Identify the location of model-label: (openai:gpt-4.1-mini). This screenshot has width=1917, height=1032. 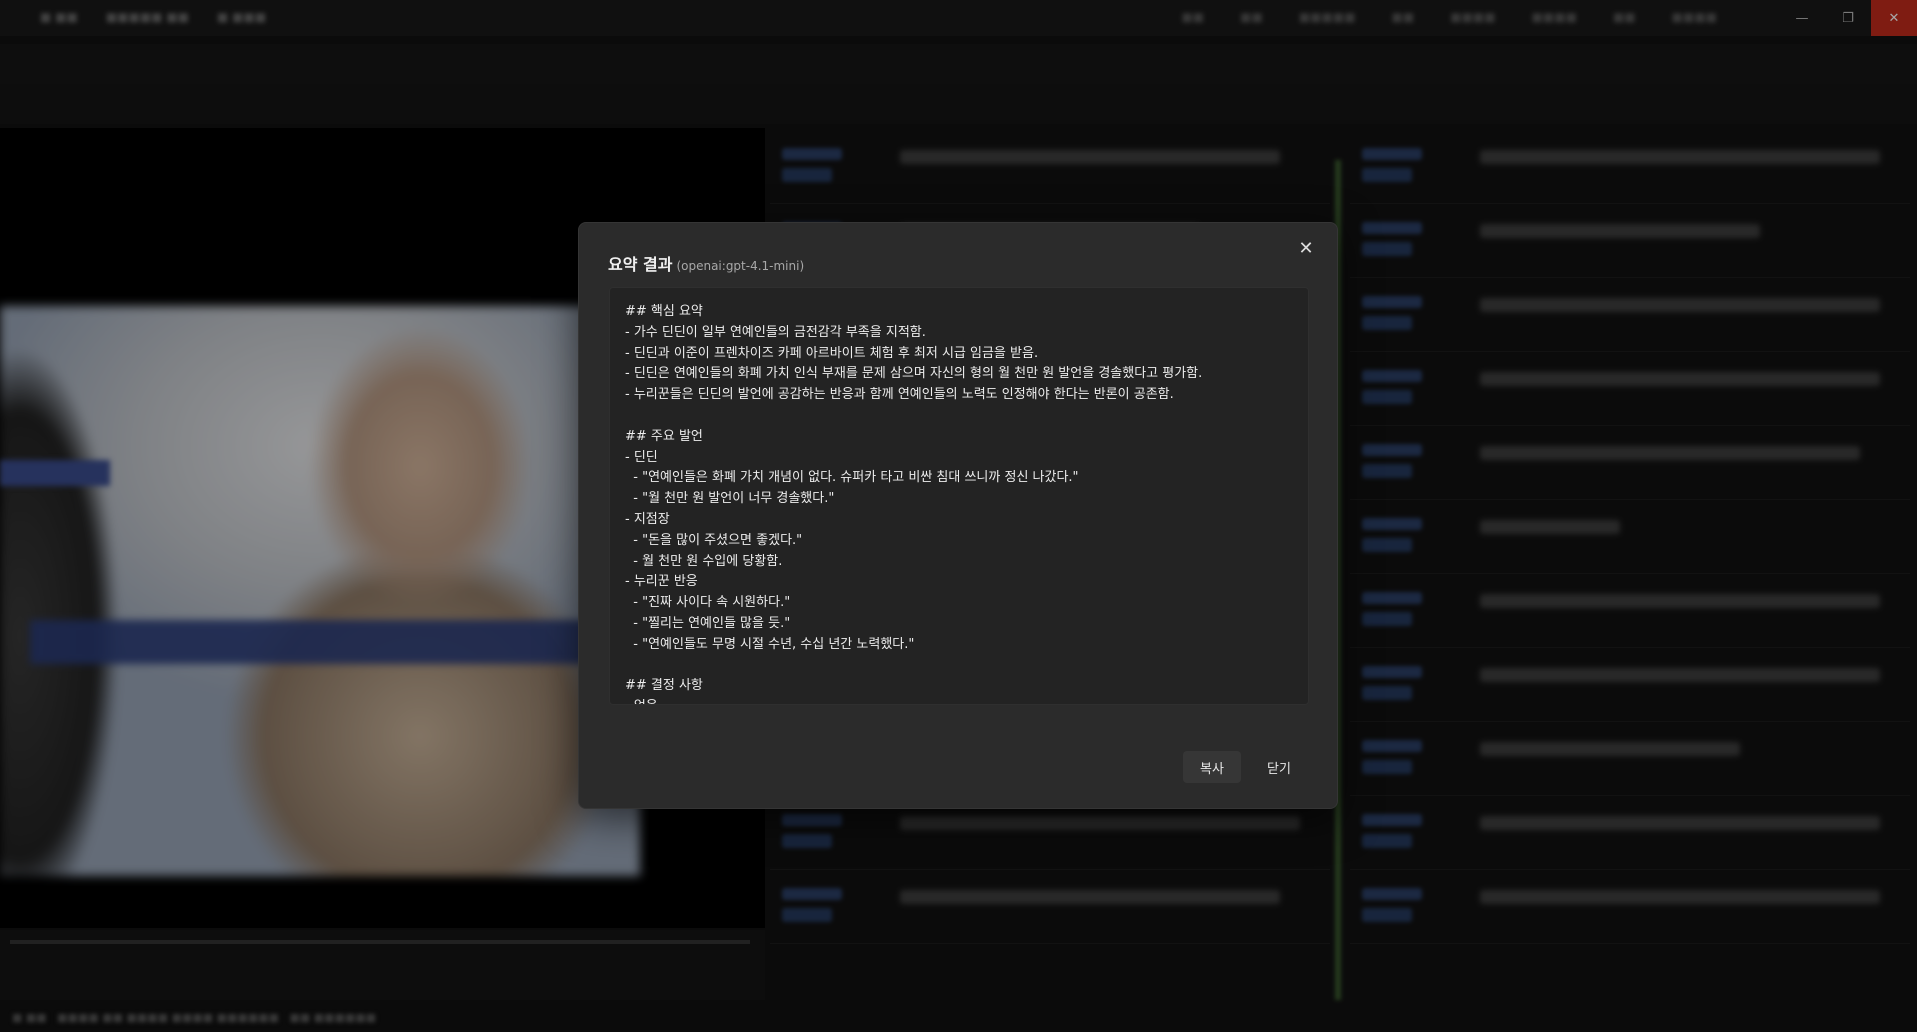
(740, 266).